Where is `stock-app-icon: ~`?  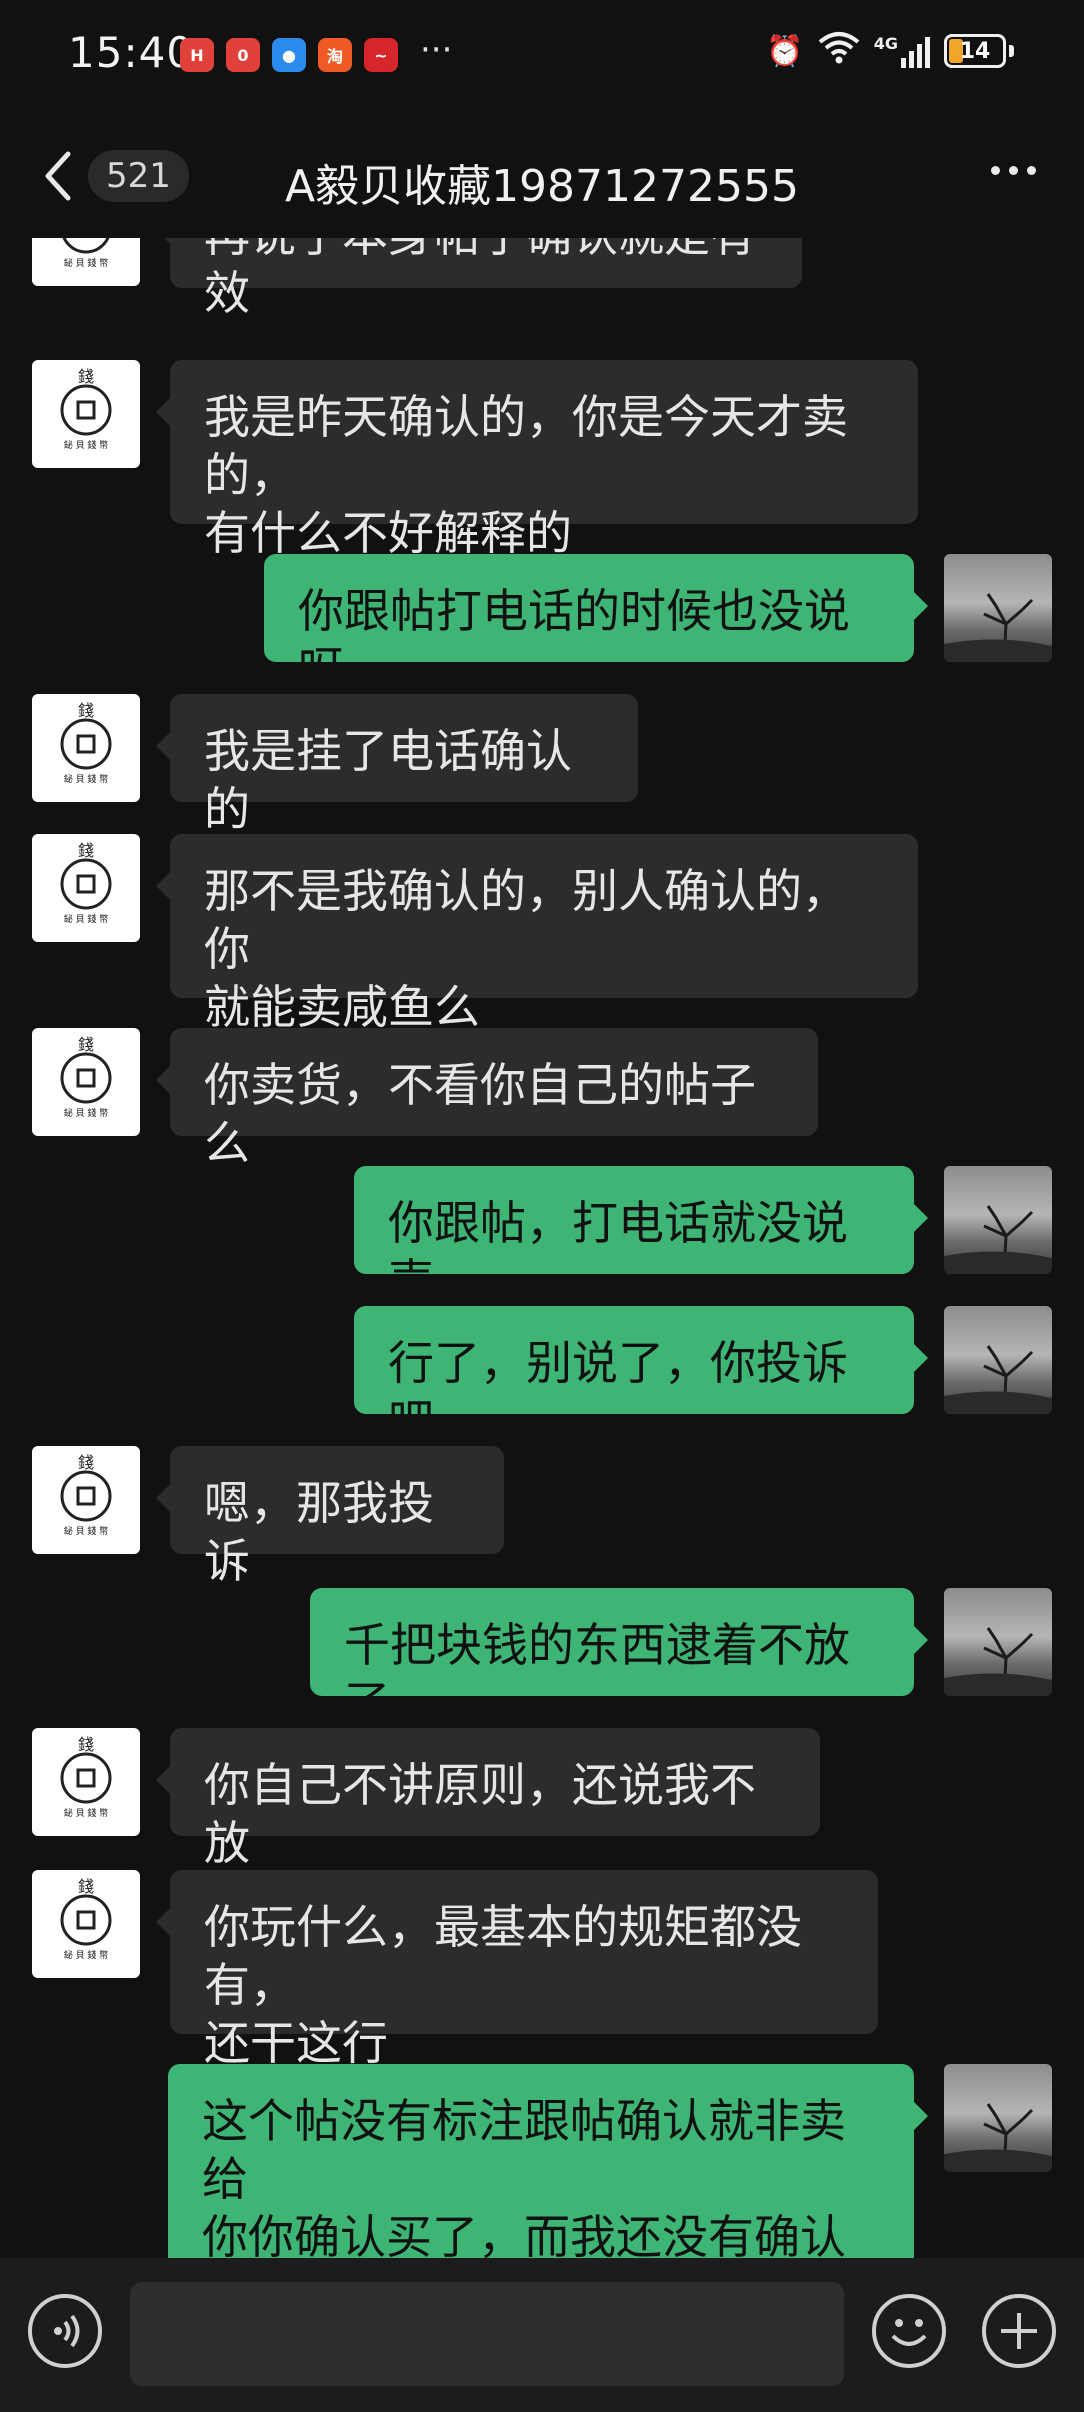 stock-app-icon: ~ is located at coordinates (381, 55).